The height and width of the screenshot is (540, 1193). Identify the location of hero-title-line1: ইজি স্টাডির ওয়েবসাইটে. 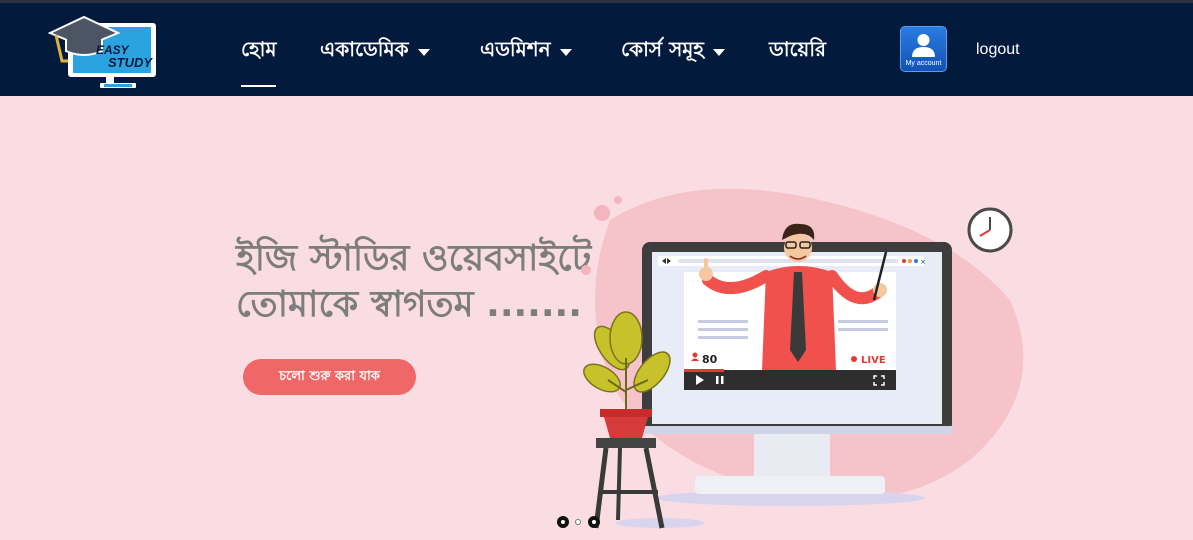
(414, 258).